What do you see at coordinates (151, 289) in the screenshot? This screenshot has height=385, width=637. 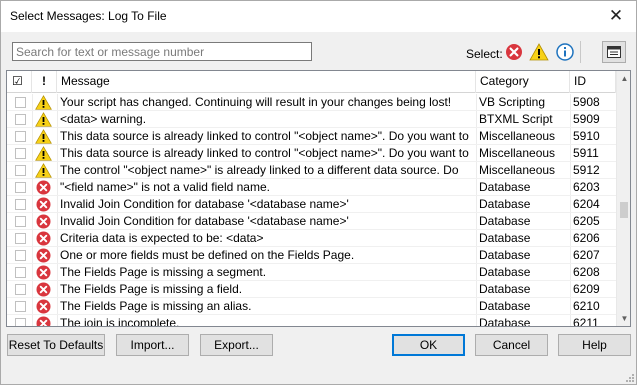 I see `message-cell: The Fields Page is missing a field.` at bounding box center [151, 289].